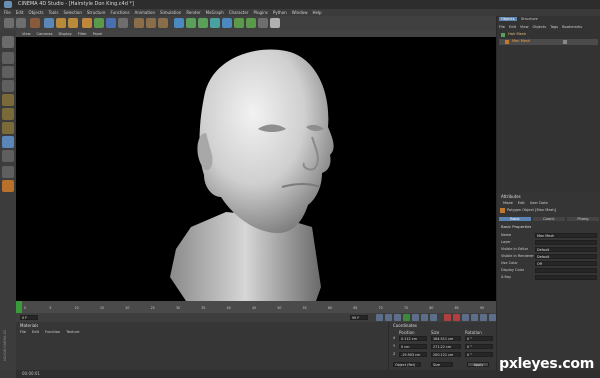 This screenshot has width=600, height=378. I want to click on menu-item-plugins: Plugins, so click(260, 12).